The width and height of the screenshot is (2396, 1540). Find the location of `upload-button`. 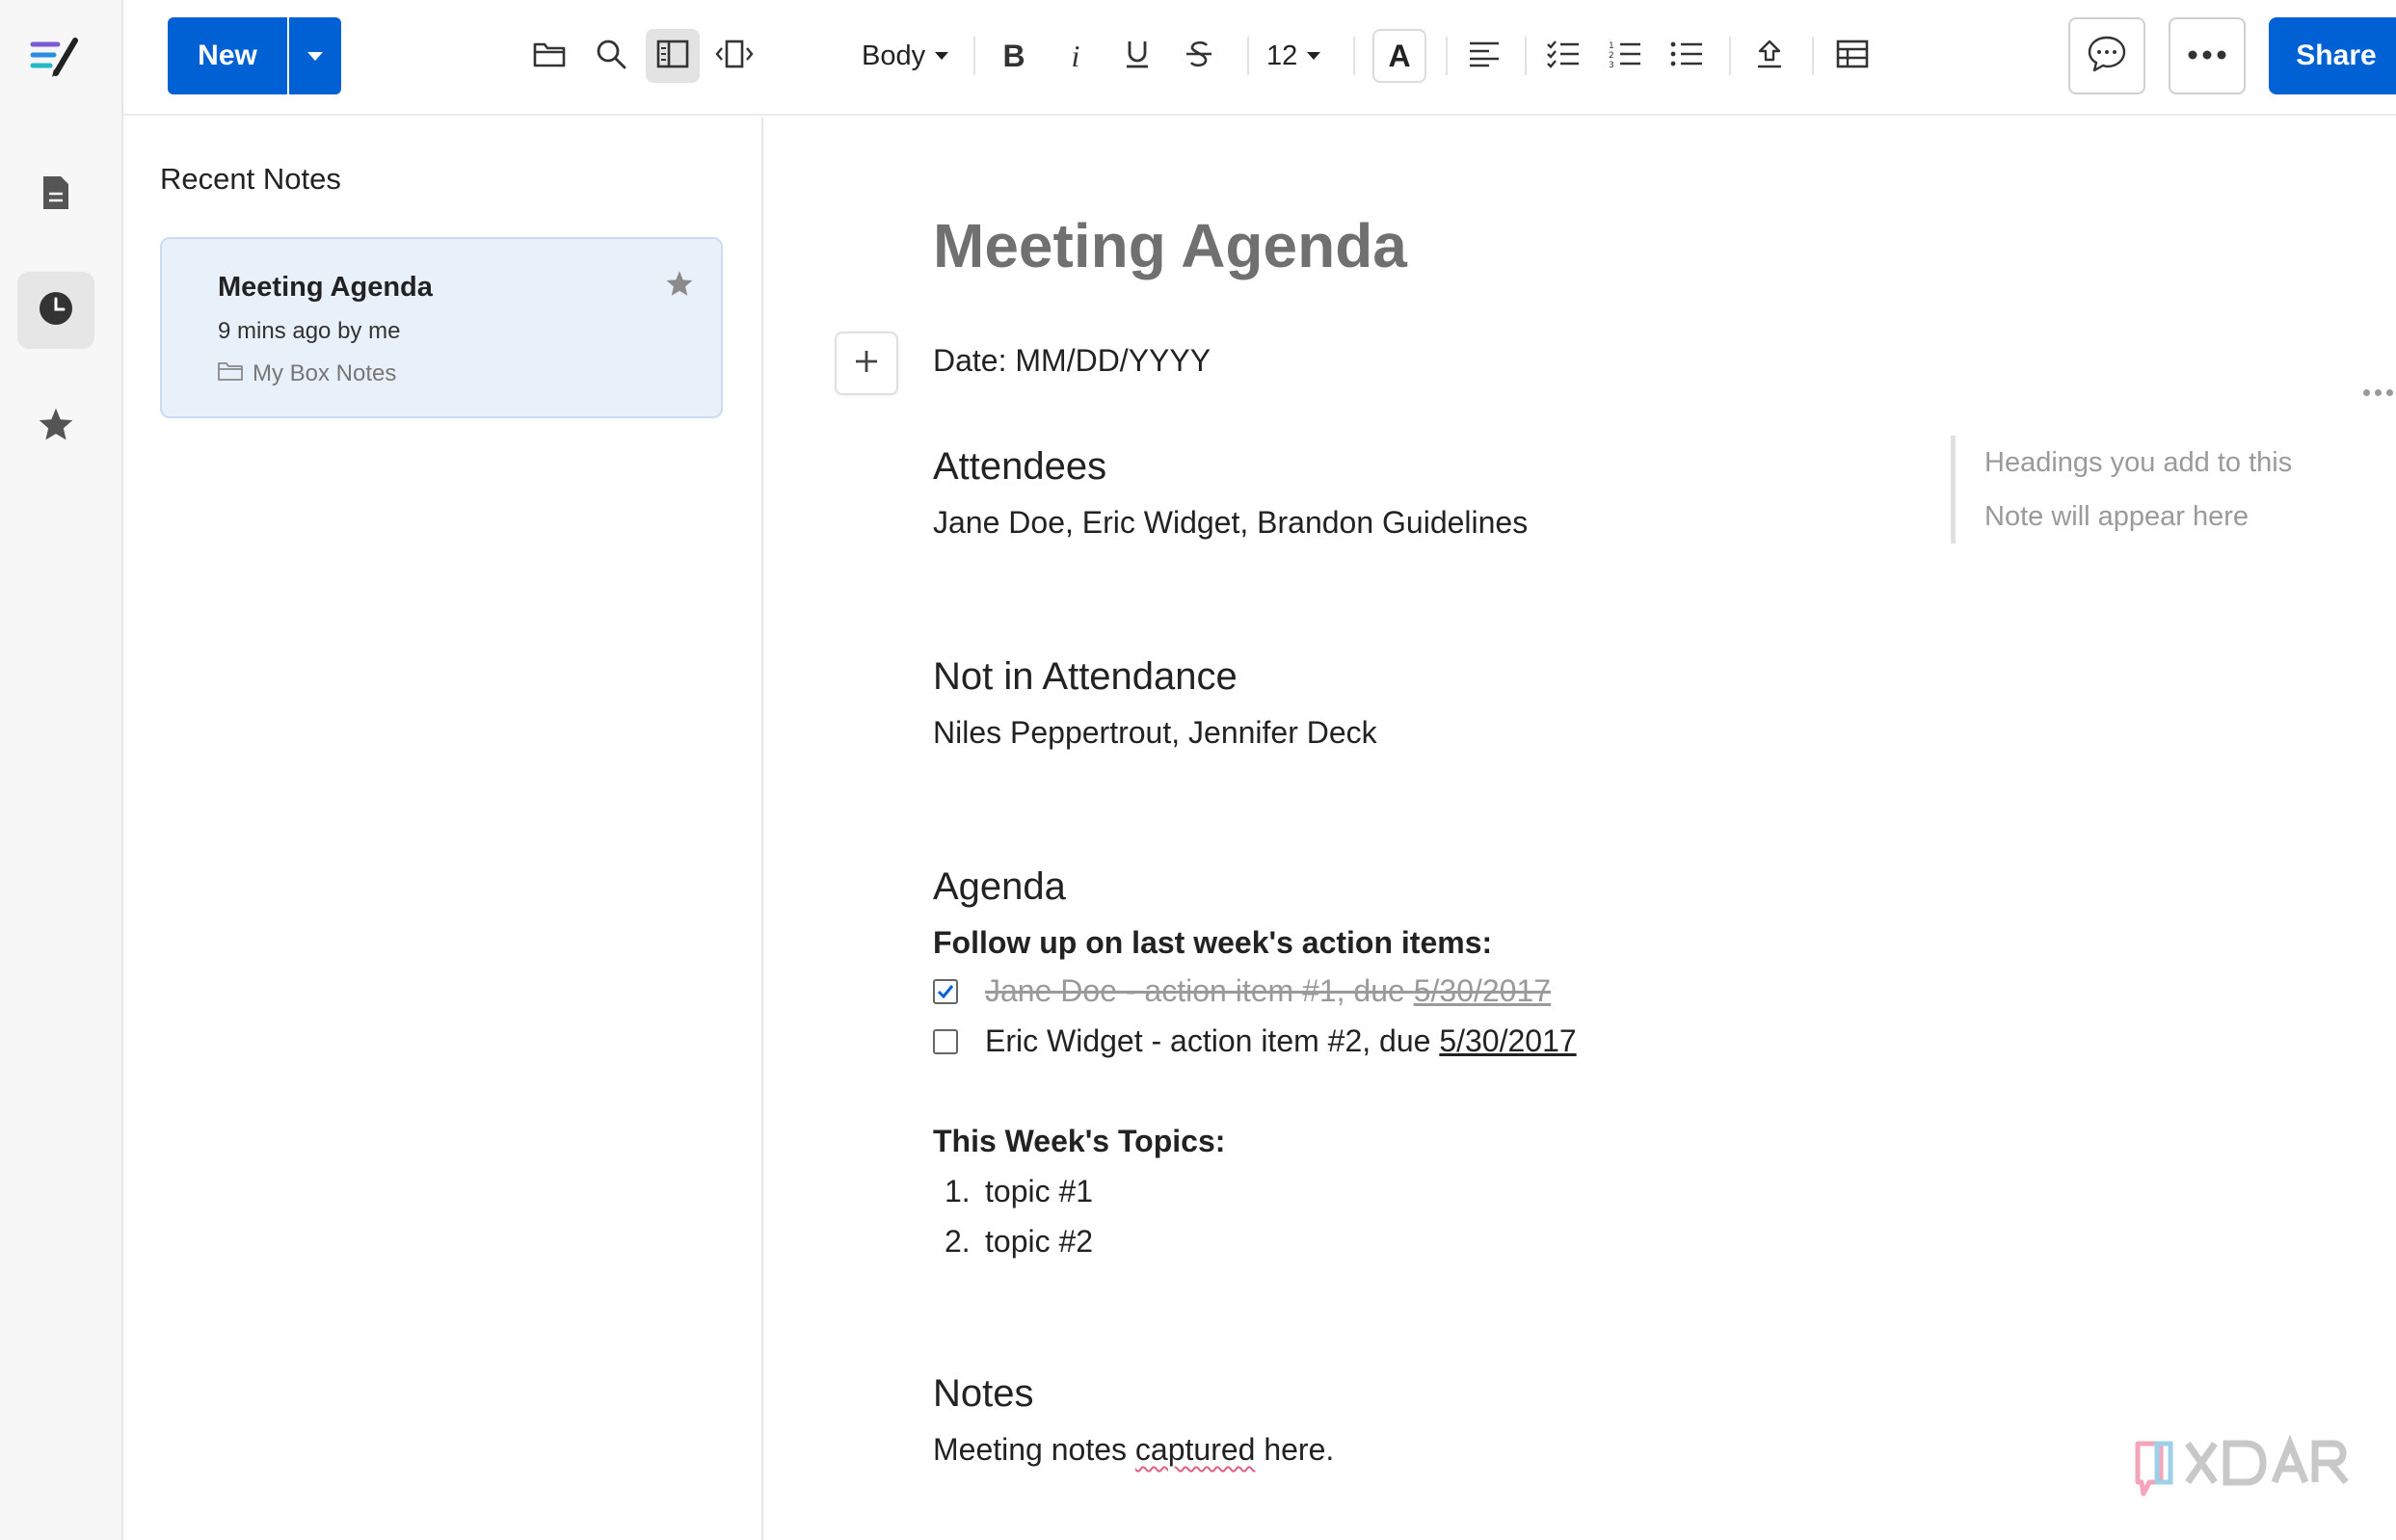

upload-button is located at coordinates (1770, 56).